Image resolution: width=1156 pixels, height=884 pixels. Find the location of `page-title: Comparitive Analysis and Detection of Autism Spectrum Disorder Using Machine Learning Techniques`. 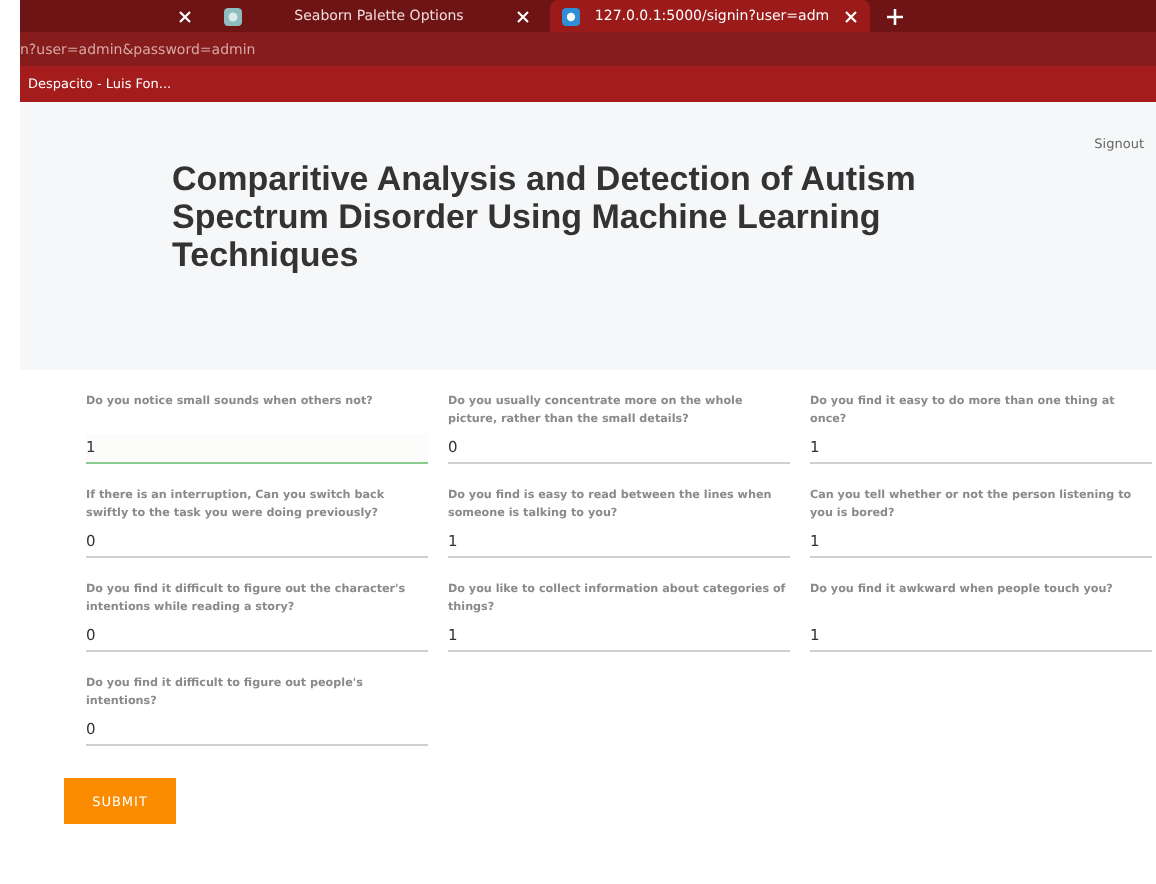

page-title: Comparitive Analysis and Detection of Autism Spectrum Disorder Using Machine Learning Techniques is located at coordinates (545, 217).